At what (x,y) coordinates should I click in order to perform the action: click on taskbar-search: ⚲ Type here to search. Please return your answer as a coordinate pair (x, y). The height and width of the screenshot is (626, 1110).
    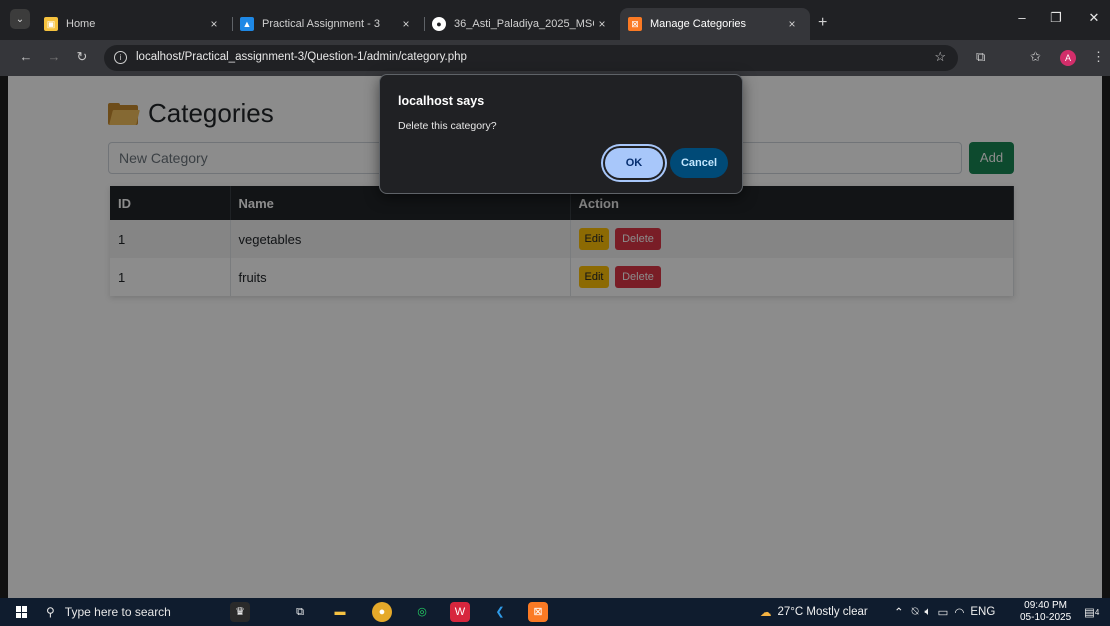
    Looking at the image, I should click on (108, 612).